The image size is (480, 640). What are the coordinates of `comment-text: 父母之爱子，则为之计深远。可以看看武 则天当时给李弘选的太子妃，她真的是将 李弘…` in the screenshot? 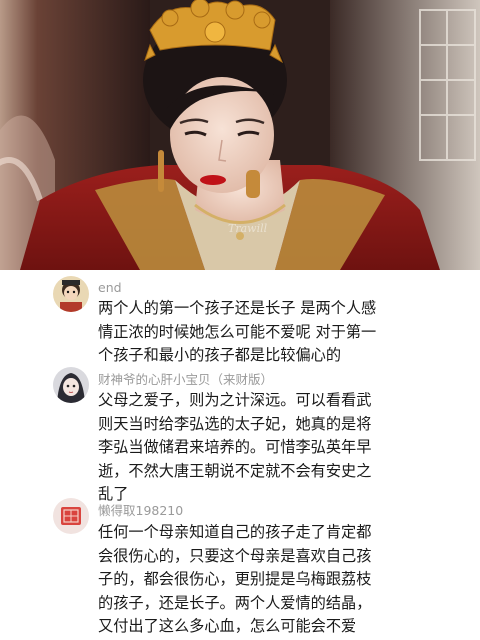 It's located at (235, 447).